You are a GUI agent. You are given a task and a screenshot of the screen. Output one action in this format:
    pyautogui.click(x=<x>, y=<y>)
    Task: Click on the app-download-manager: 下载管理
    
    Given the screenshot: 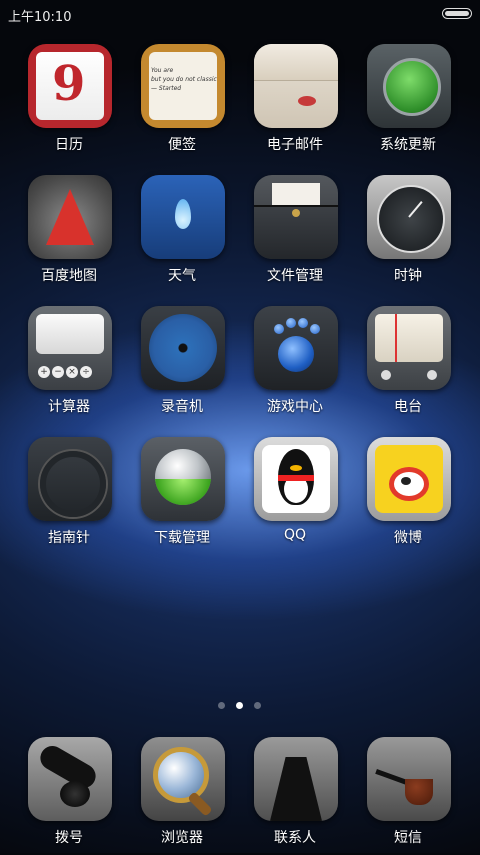 What is the action you would take?
    pyautogui.click(x=182, y=496)
    